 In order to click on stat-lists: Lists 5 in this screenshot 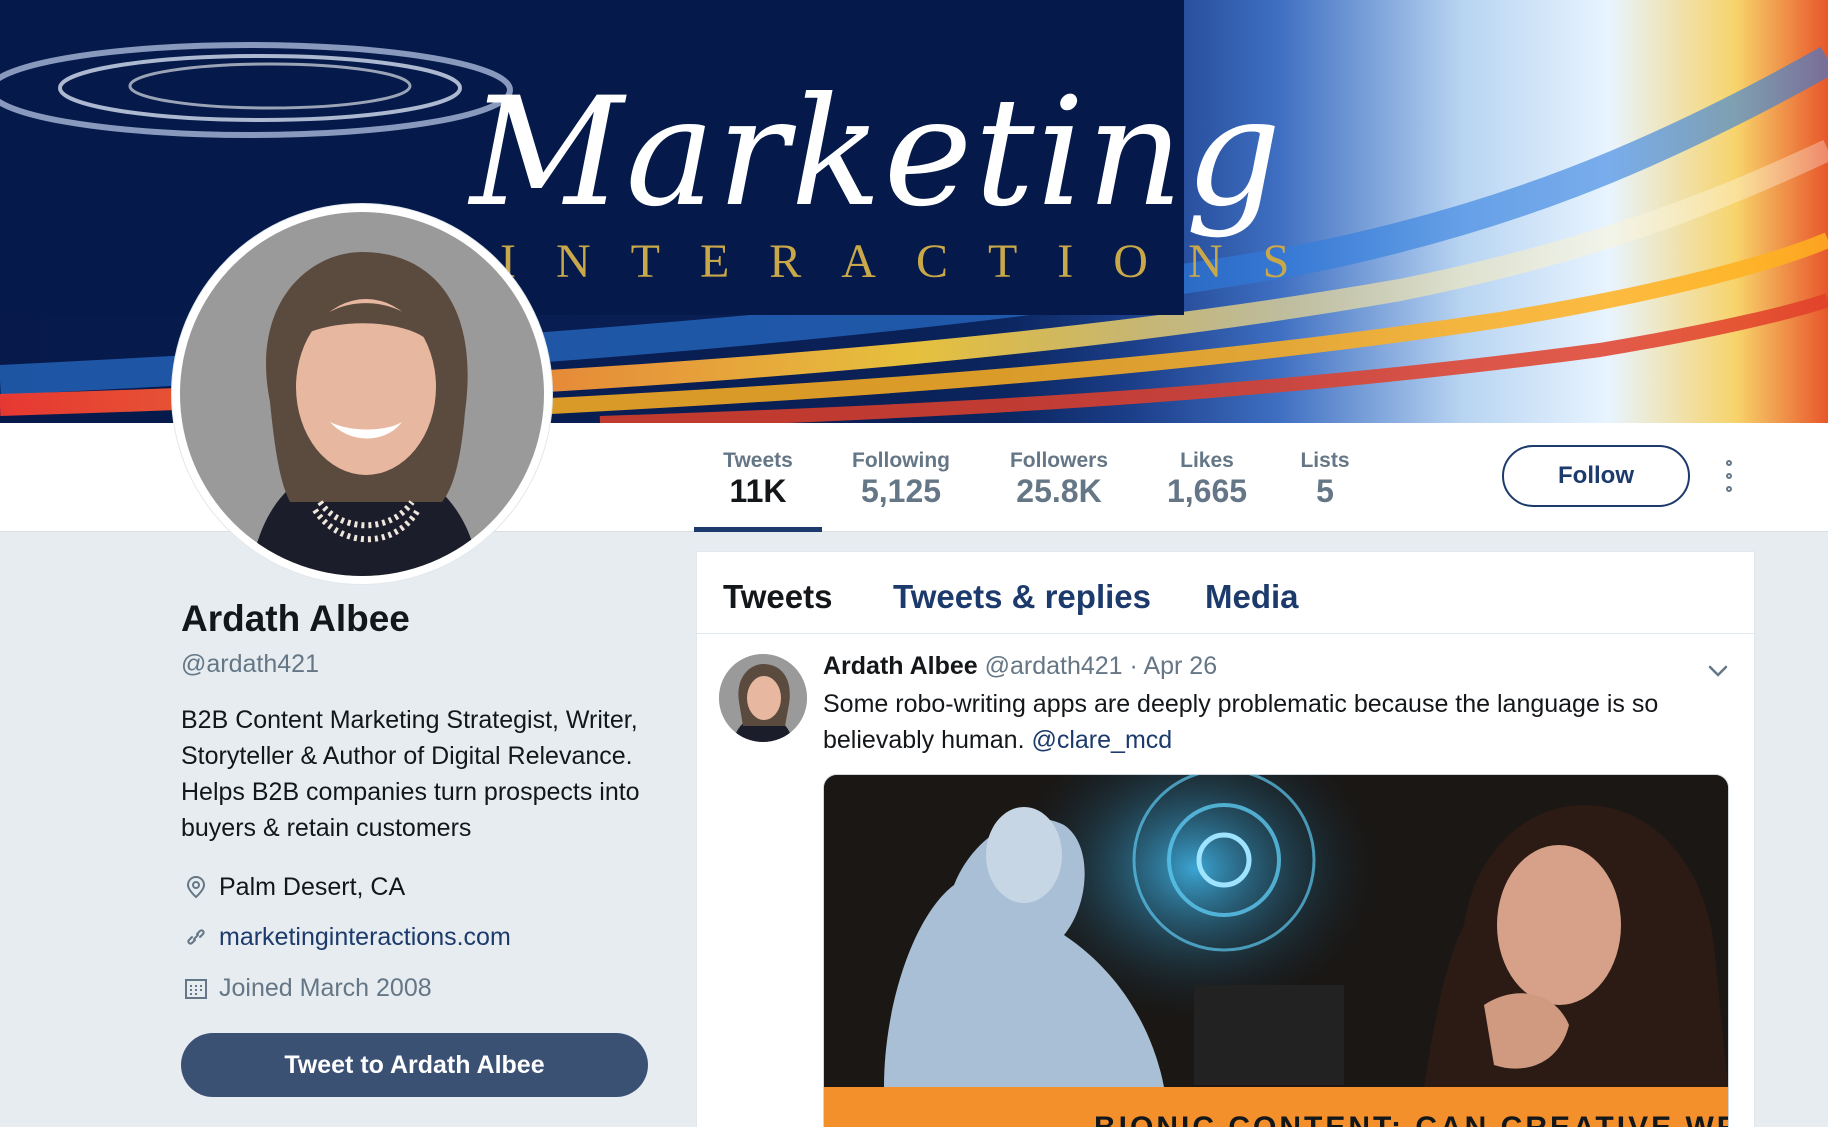, I will do `click(1325, 477)`.